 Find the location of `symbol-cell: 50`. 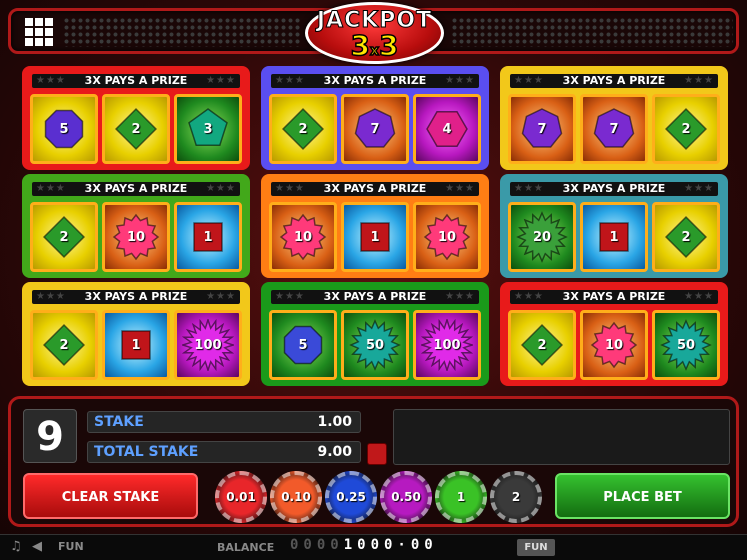

symbol-cell: 50 is located at coordinates (686, 345).